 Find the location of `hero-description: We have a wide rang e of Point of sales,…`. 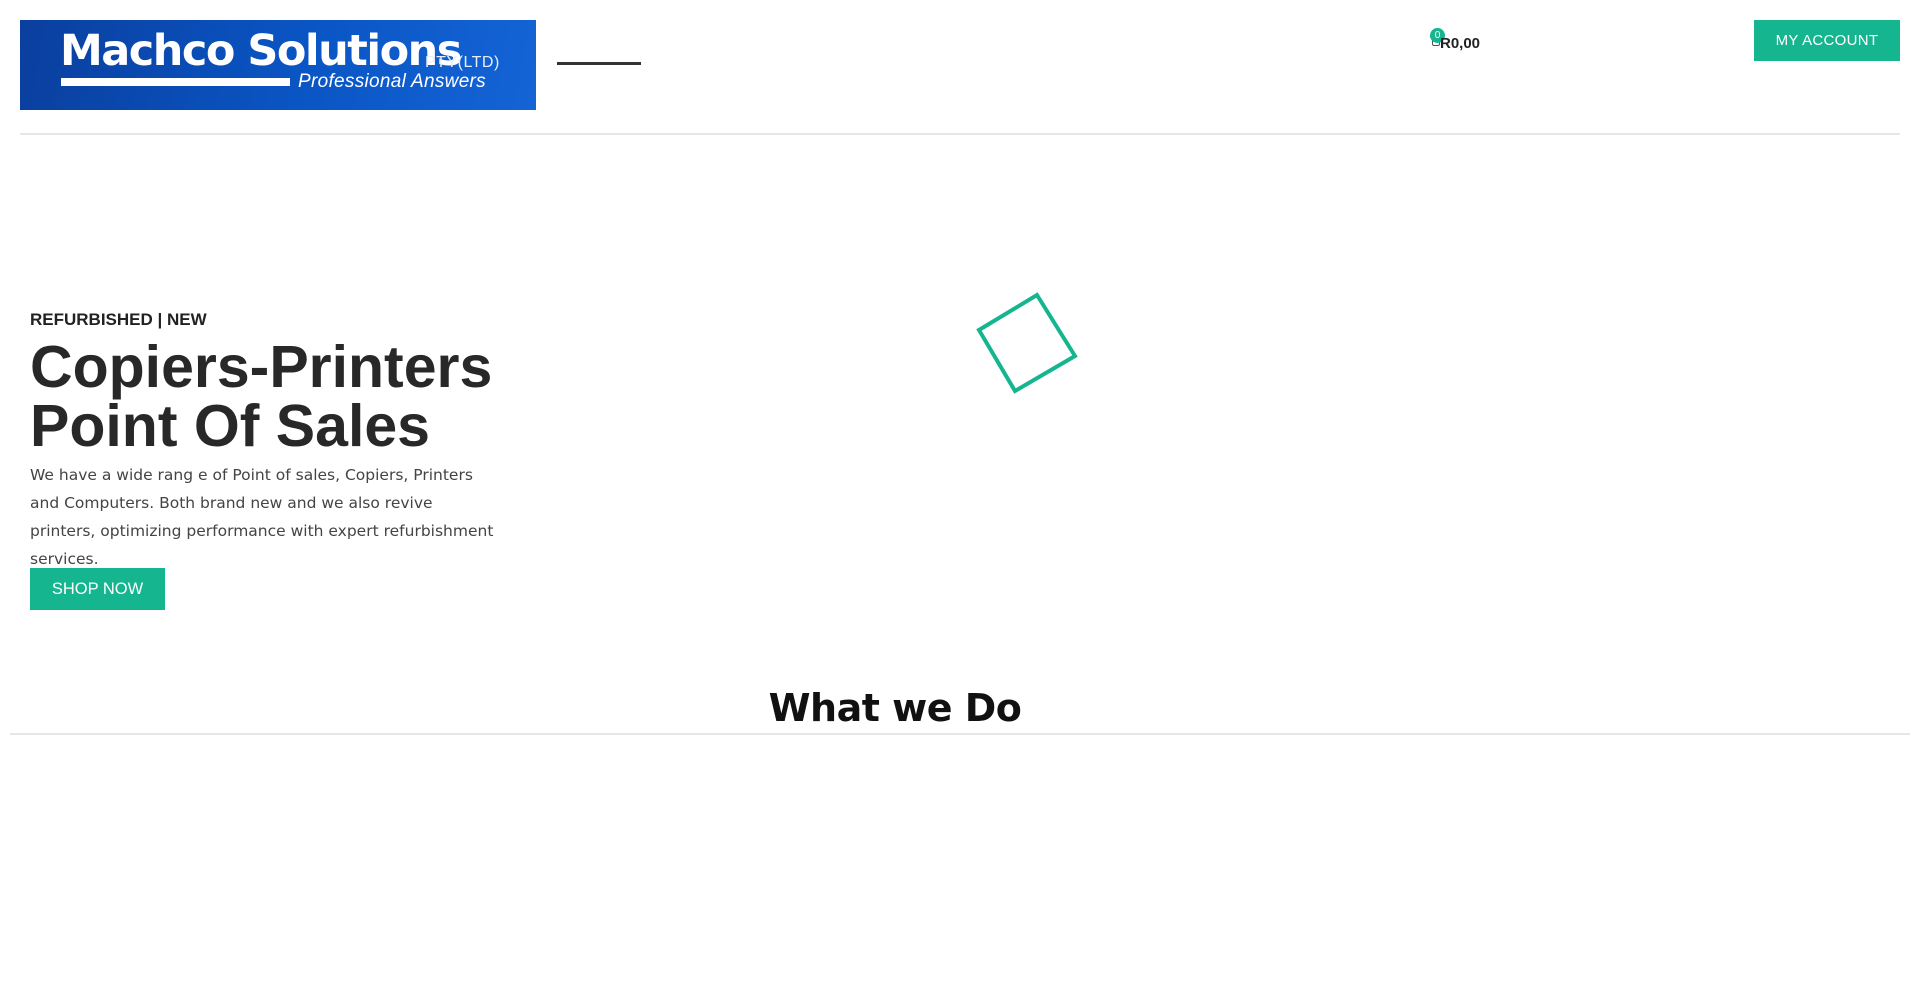

hero-description: We have a wide rang e of Point of sales,… is located at coordinates (262, 517).